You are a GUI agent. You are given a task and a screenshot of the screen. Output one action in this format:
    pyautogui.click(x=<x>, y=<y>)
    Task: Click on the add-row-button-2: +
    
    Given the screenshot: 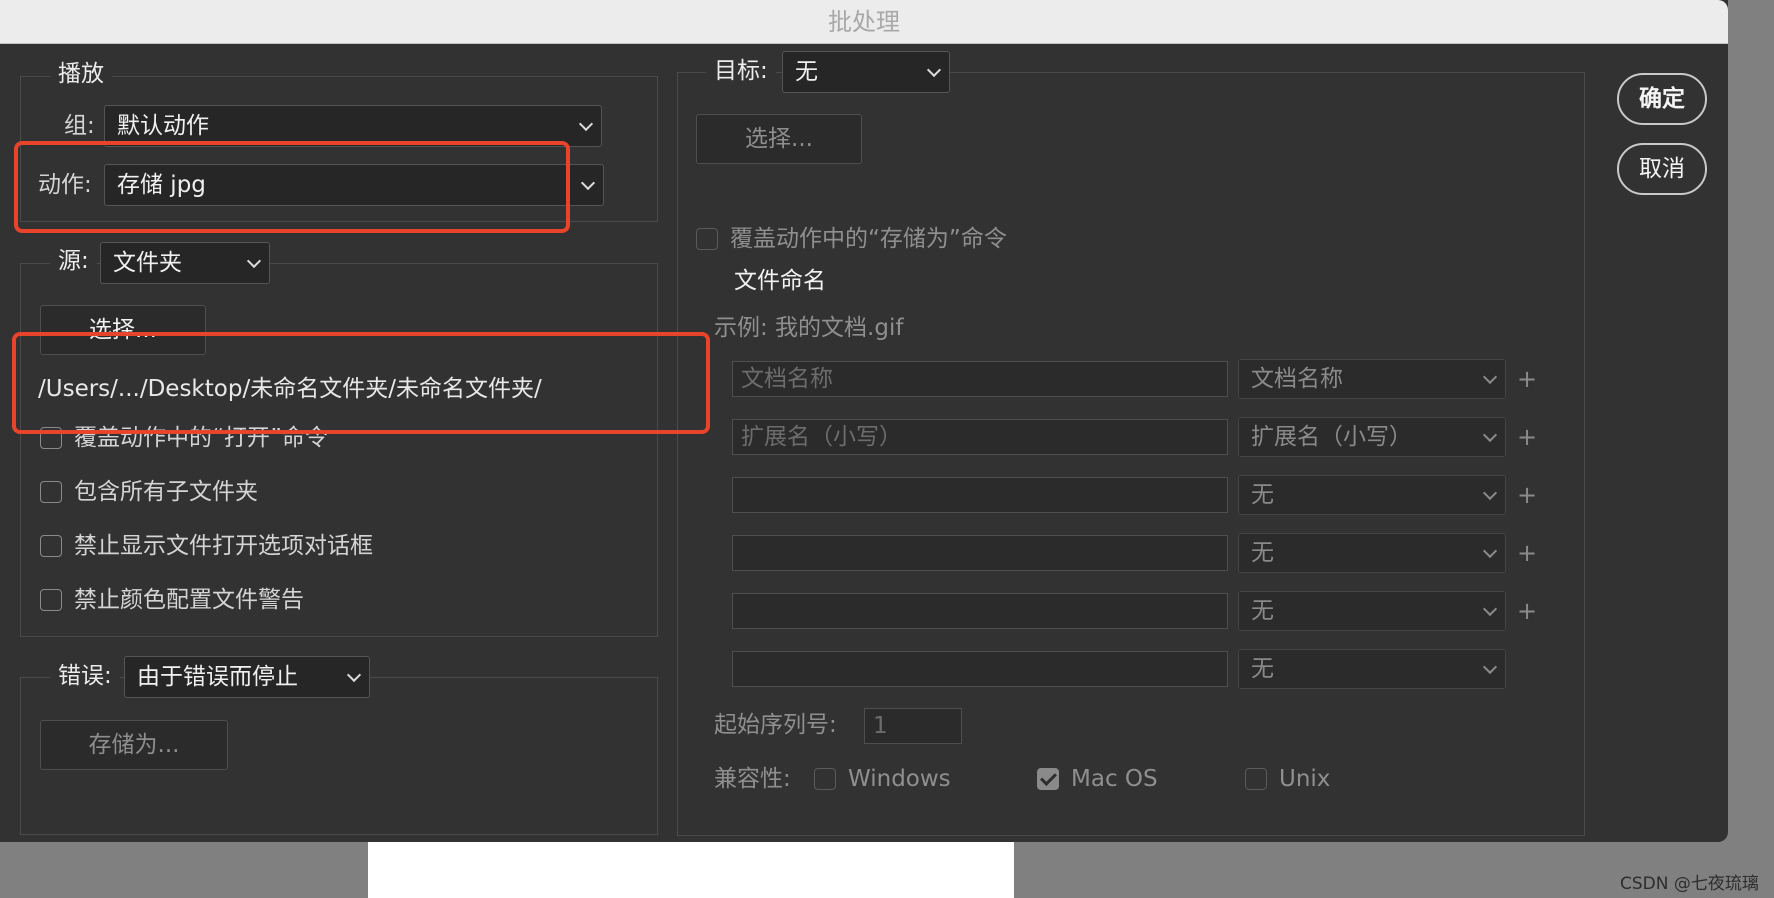 What is the action you would take?
    pyautogui.click(x=1527, y=437)
    